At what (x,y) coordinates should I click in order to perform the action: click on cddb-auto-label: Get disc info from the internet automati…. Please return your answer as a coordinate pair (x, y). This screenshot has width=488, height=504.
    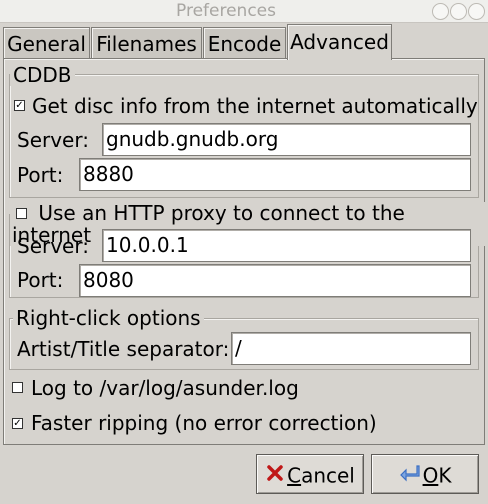
    Looking at the image, I should click on (255, 106).